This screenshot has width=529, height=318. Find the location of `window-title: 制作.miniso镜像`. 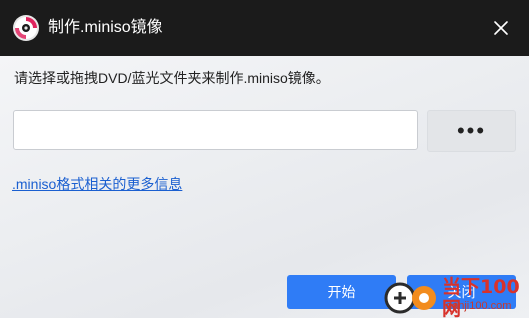

window-title: 制作.miniso镜像 is located at coordinates (105, 27).